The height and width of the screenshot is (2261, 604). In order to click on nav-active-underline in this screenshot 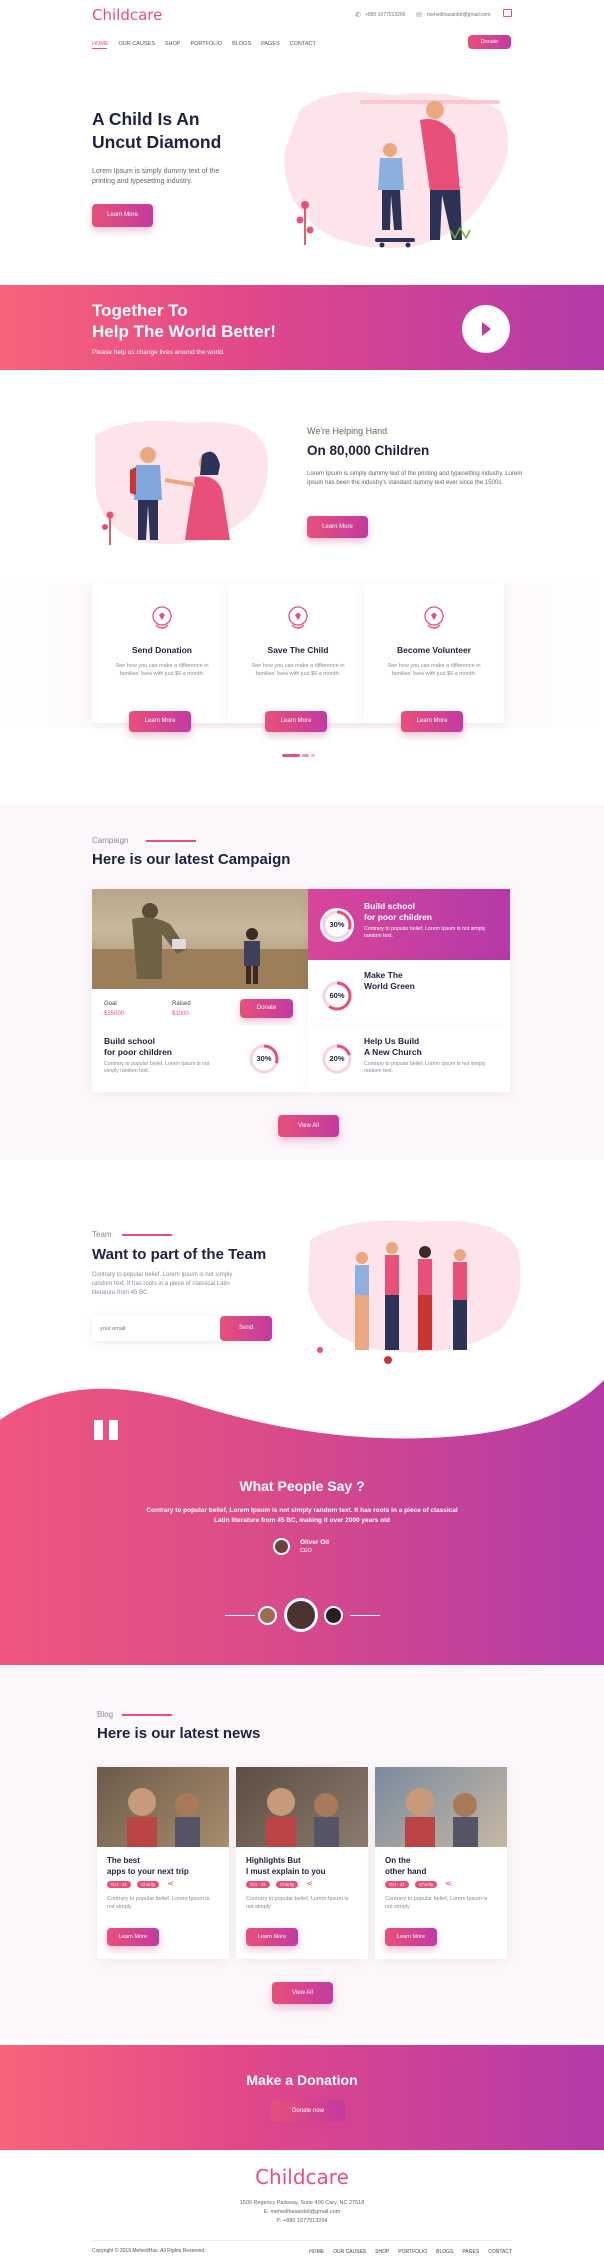, I will do `click(99, 48)`.